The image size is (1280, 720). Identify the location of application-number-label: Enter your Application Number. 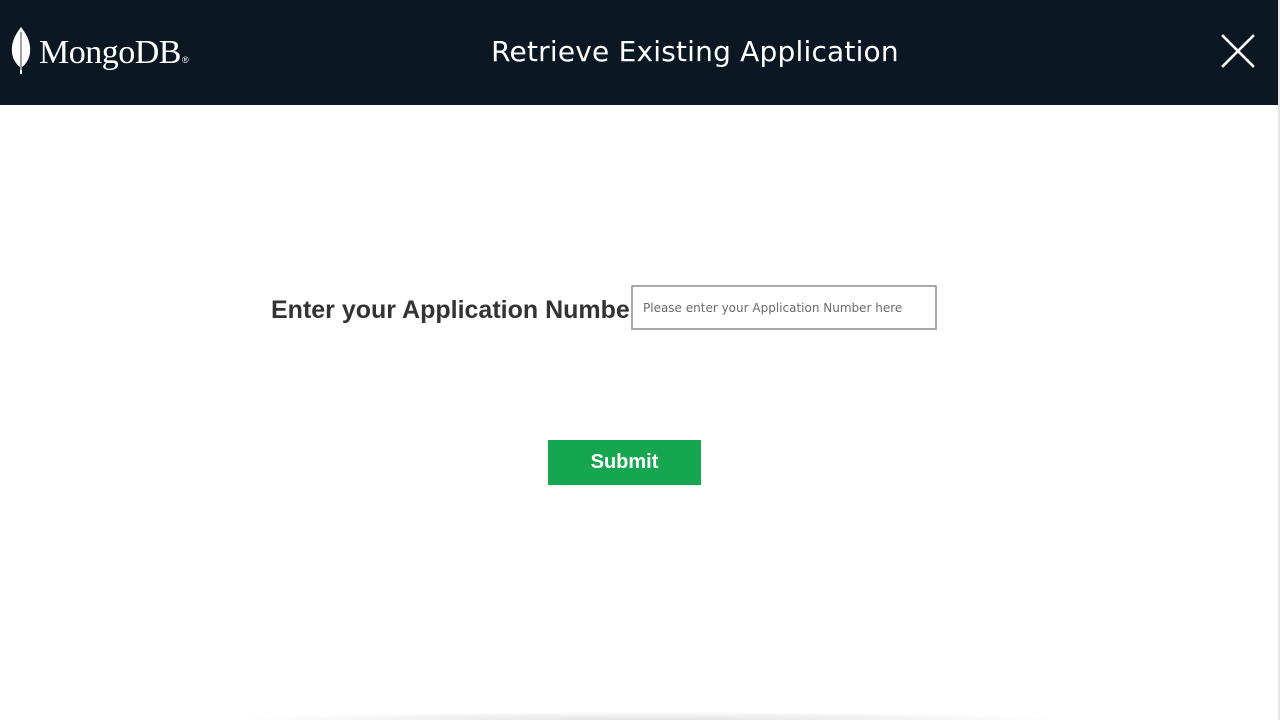
(455, 310).